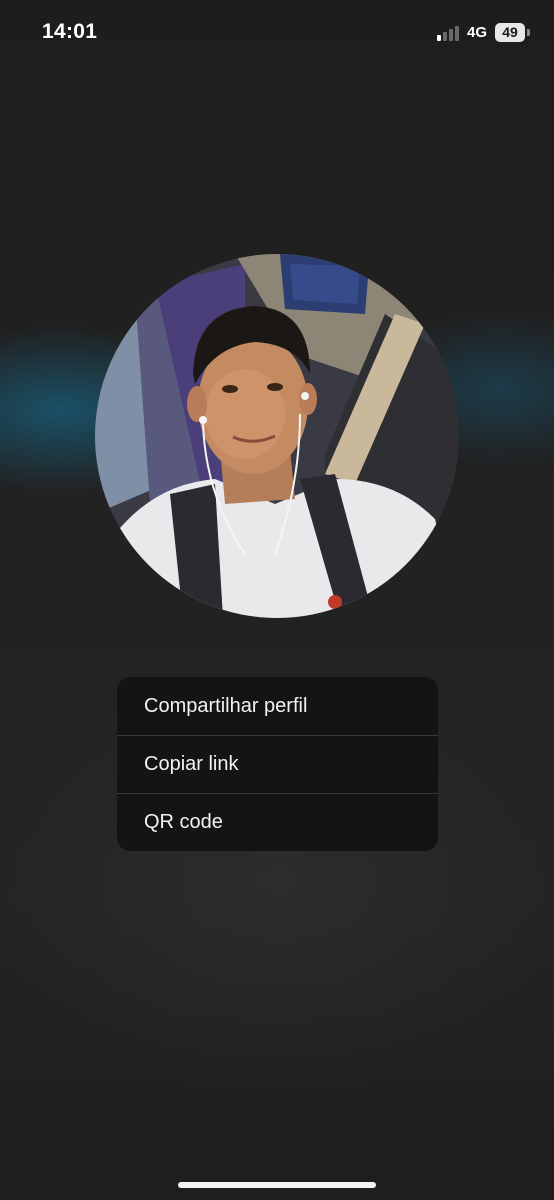  What do you see at coordinates (183, 822) in the screenshot?
I see `qr-code-label: QR code` at bounding box center [183, 822].